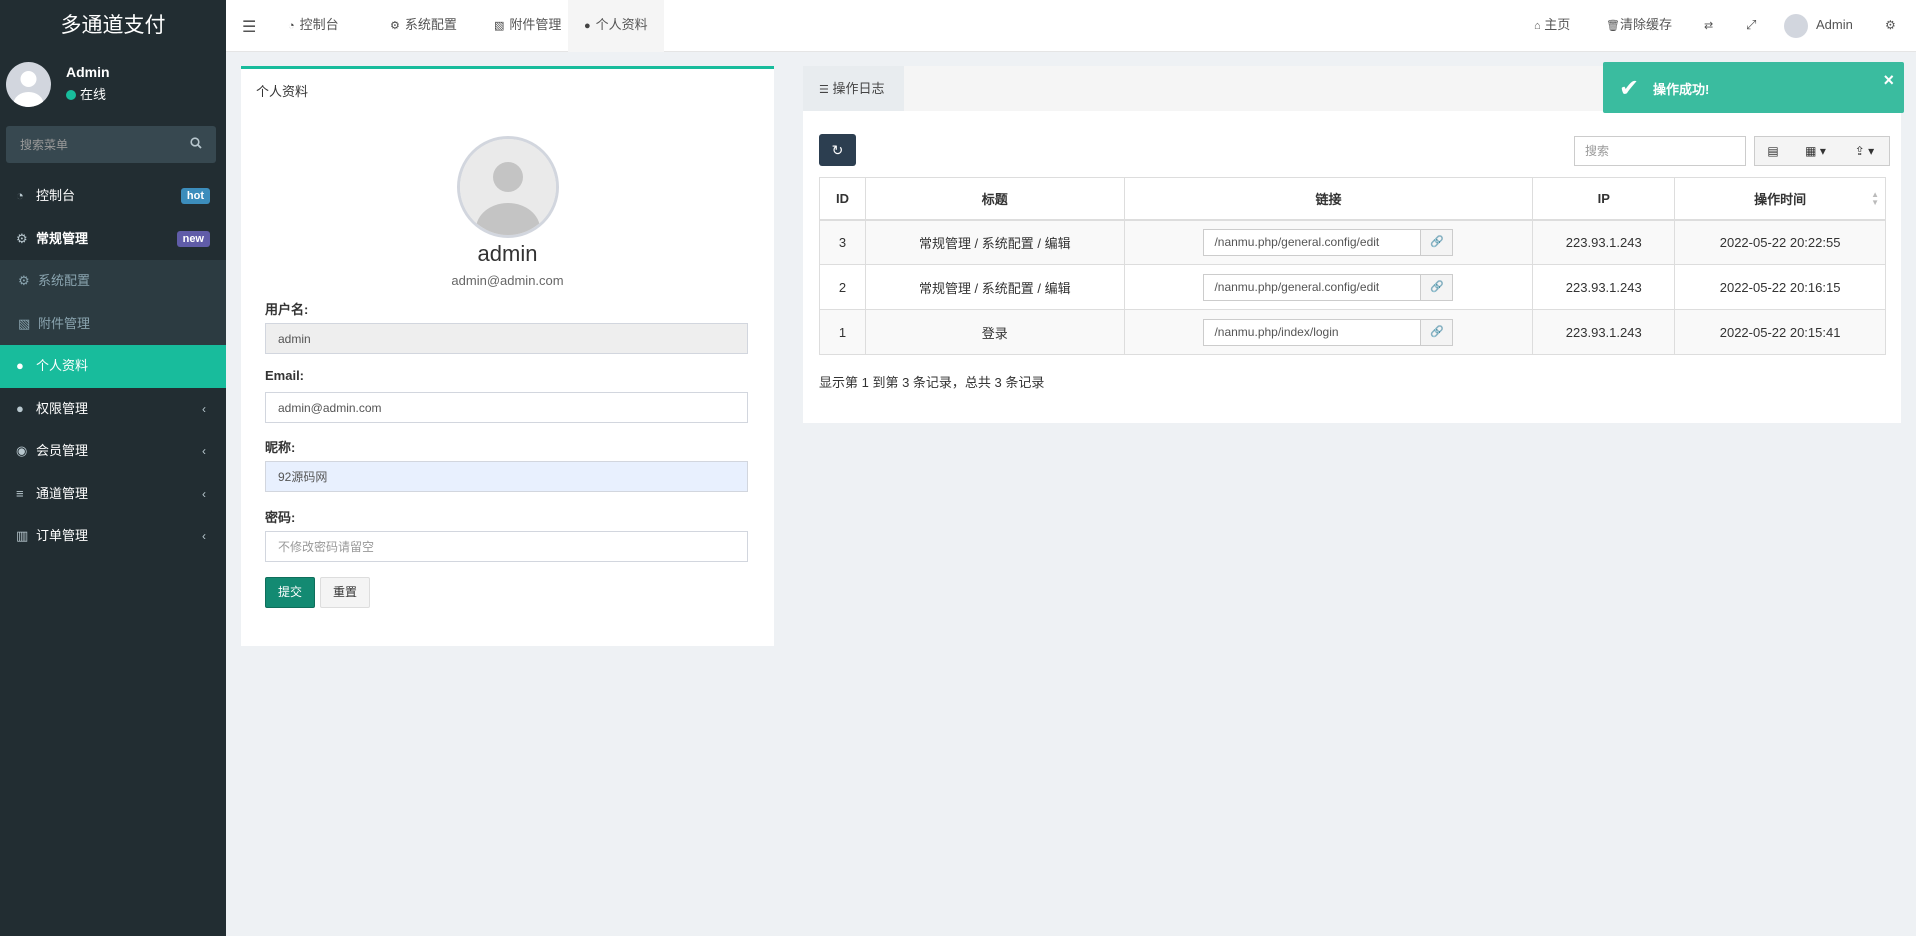 Image resolution: width=1916 pixels, height=936 pixels. What do you see at coordinates (932, 382) in the screenshot?
I see `pagination-info: 显示第 1 到第 3 条记录，总共 3 条记录` at bounding box center [932, 382].